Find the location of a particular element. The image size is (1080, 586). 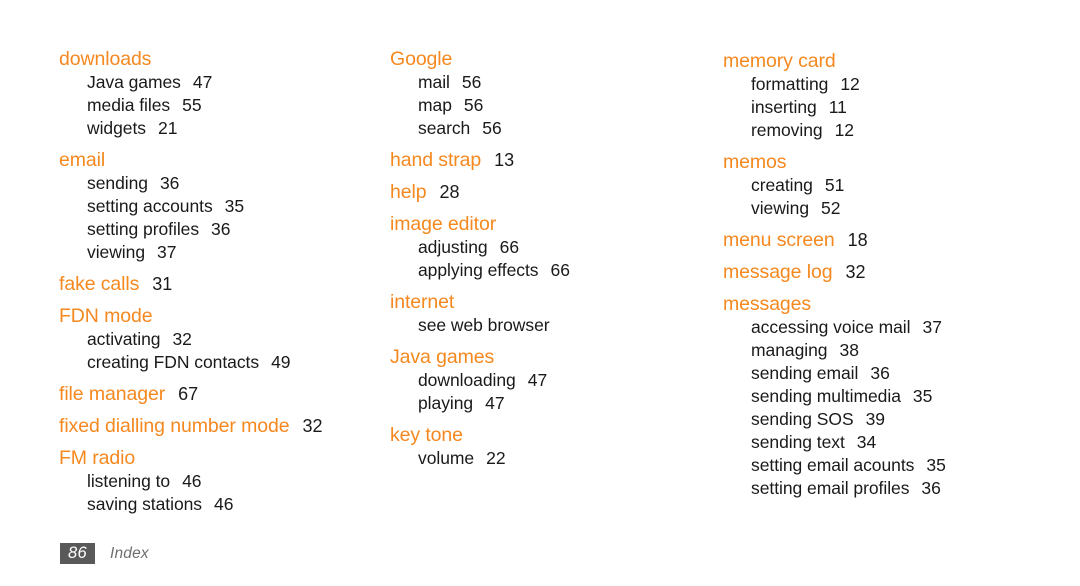

index-heading: messages is located at coordinates (901, 304).